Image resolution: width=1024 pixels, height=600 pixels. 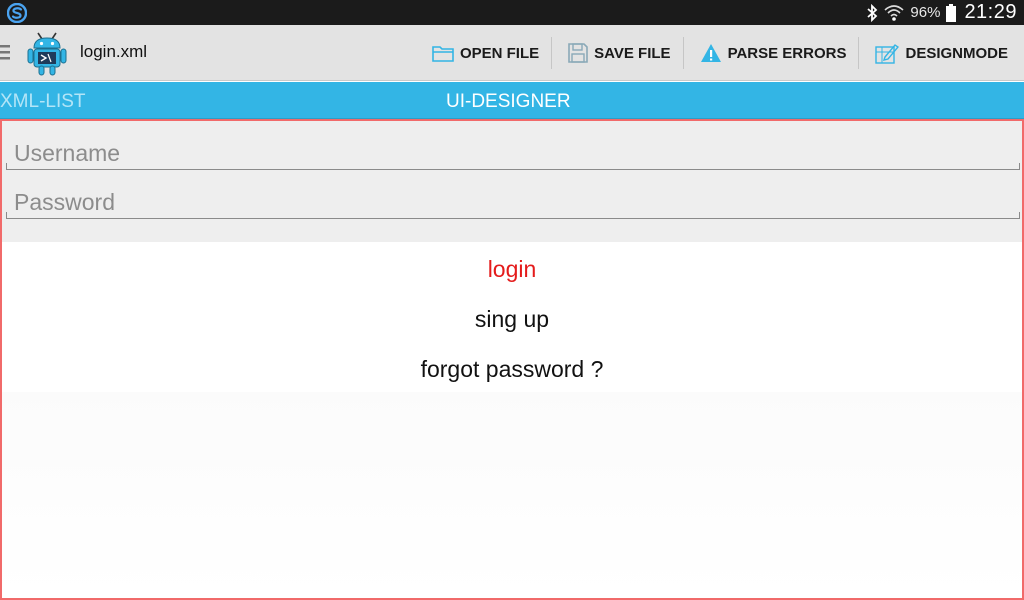 I want to click on open-file-button: OPEN FILE, so click(x=483, y=53).